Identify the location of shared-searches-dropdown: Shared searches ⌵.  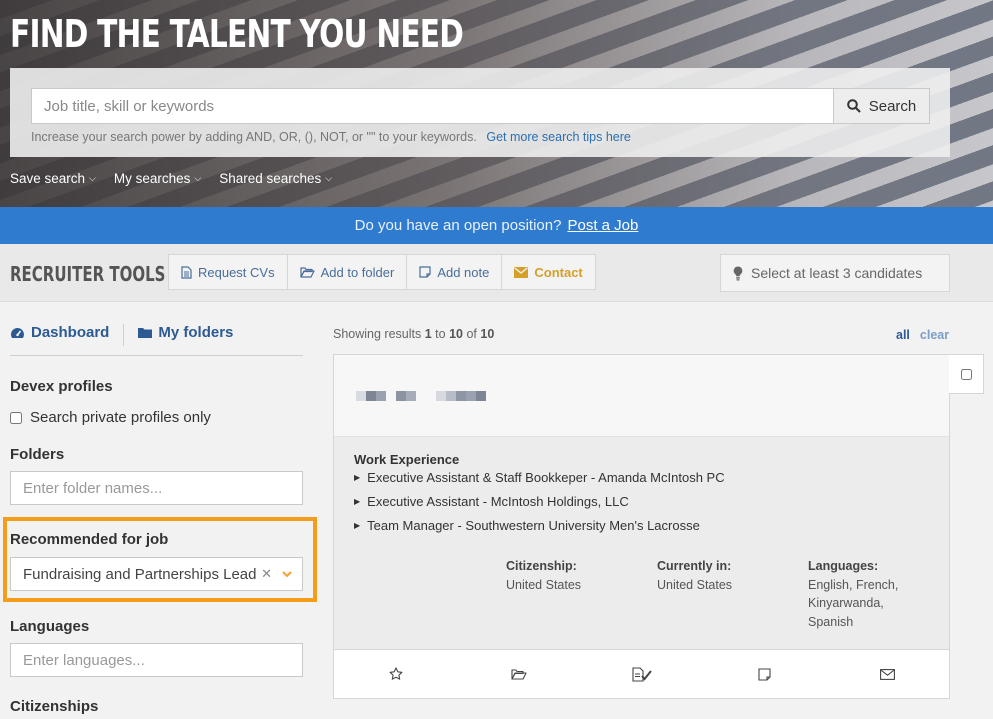
(275, 178).